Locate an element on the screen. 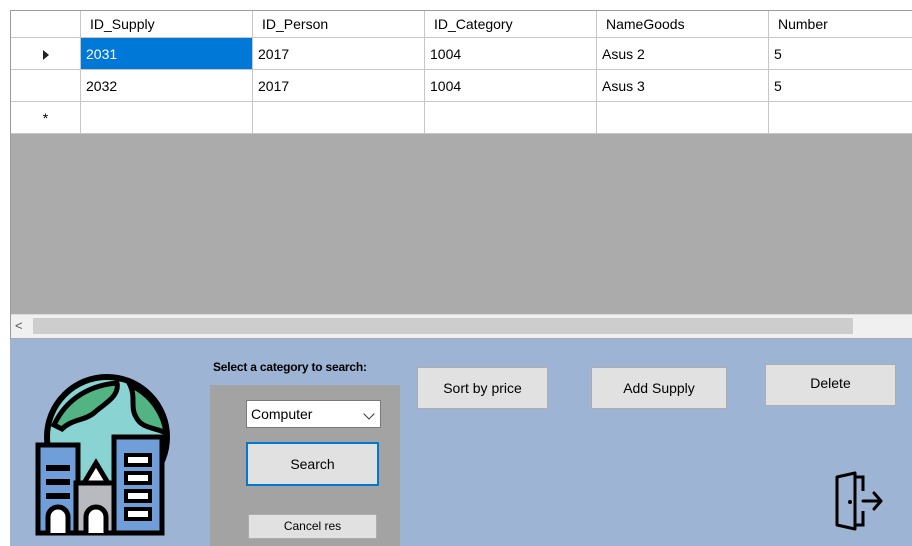 Image resolution: width=912 pixels, height=546 pixels. grid-cell-id-supply: 2032 is located at coordinates (167, 86).